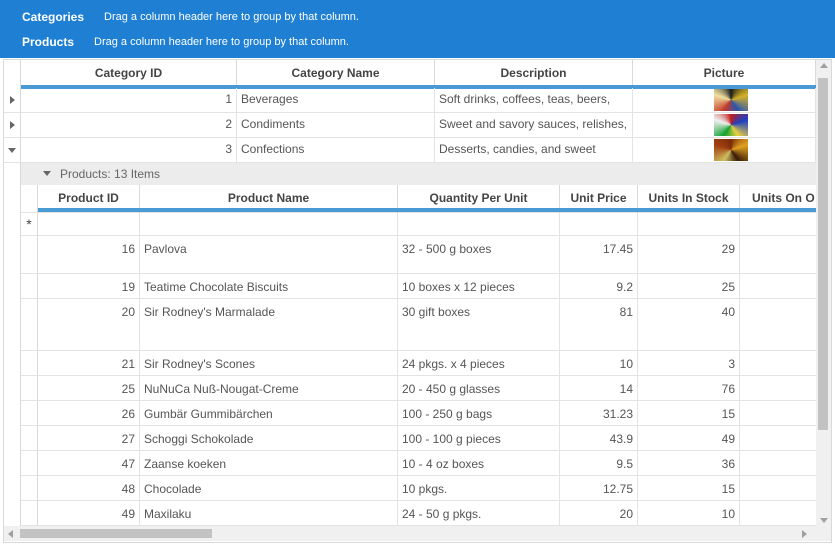 This screenshot has width=835, height=545. I want to click on quantity-cell: 10 - 4 oz boxes, so click(479, 463).